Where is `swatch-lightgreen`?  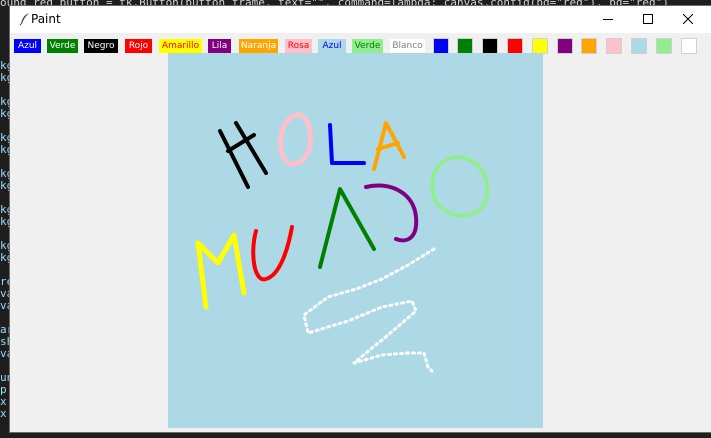
swatch-lightgreen is located at coordinates (664, 46).